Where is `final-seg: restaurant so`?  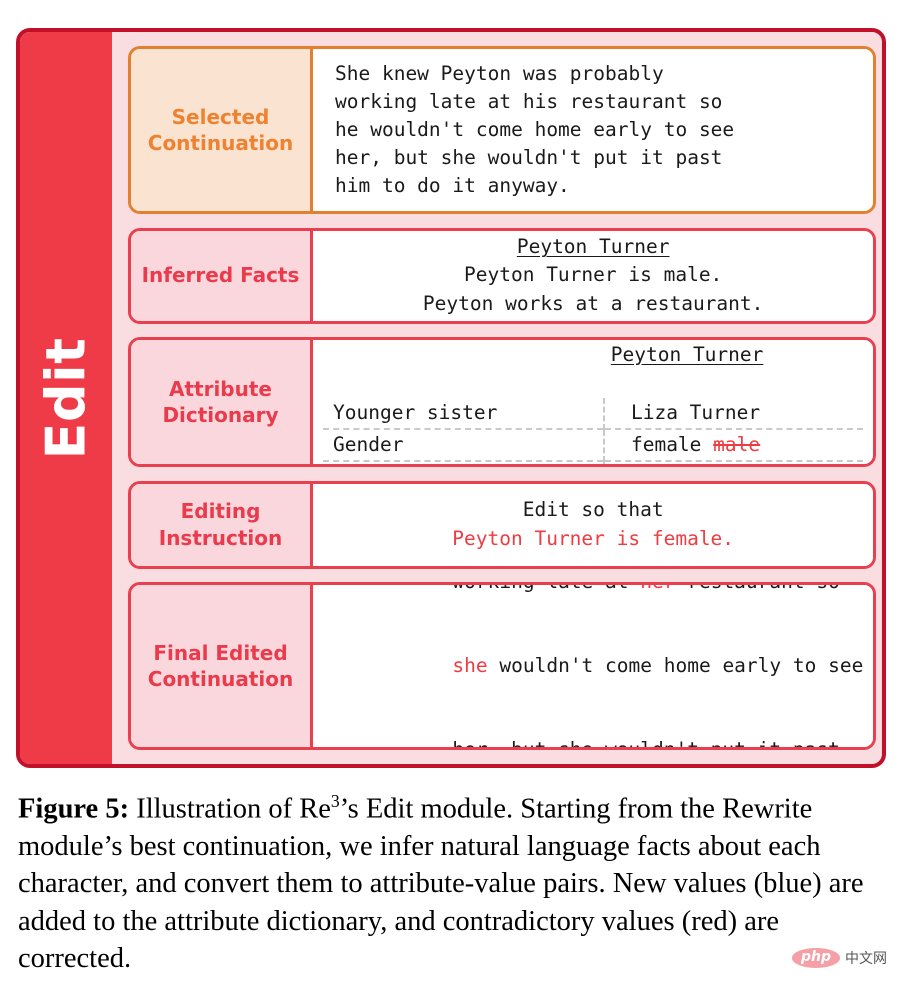 final-seg: restaurant so is located at coordinates (757, 589).